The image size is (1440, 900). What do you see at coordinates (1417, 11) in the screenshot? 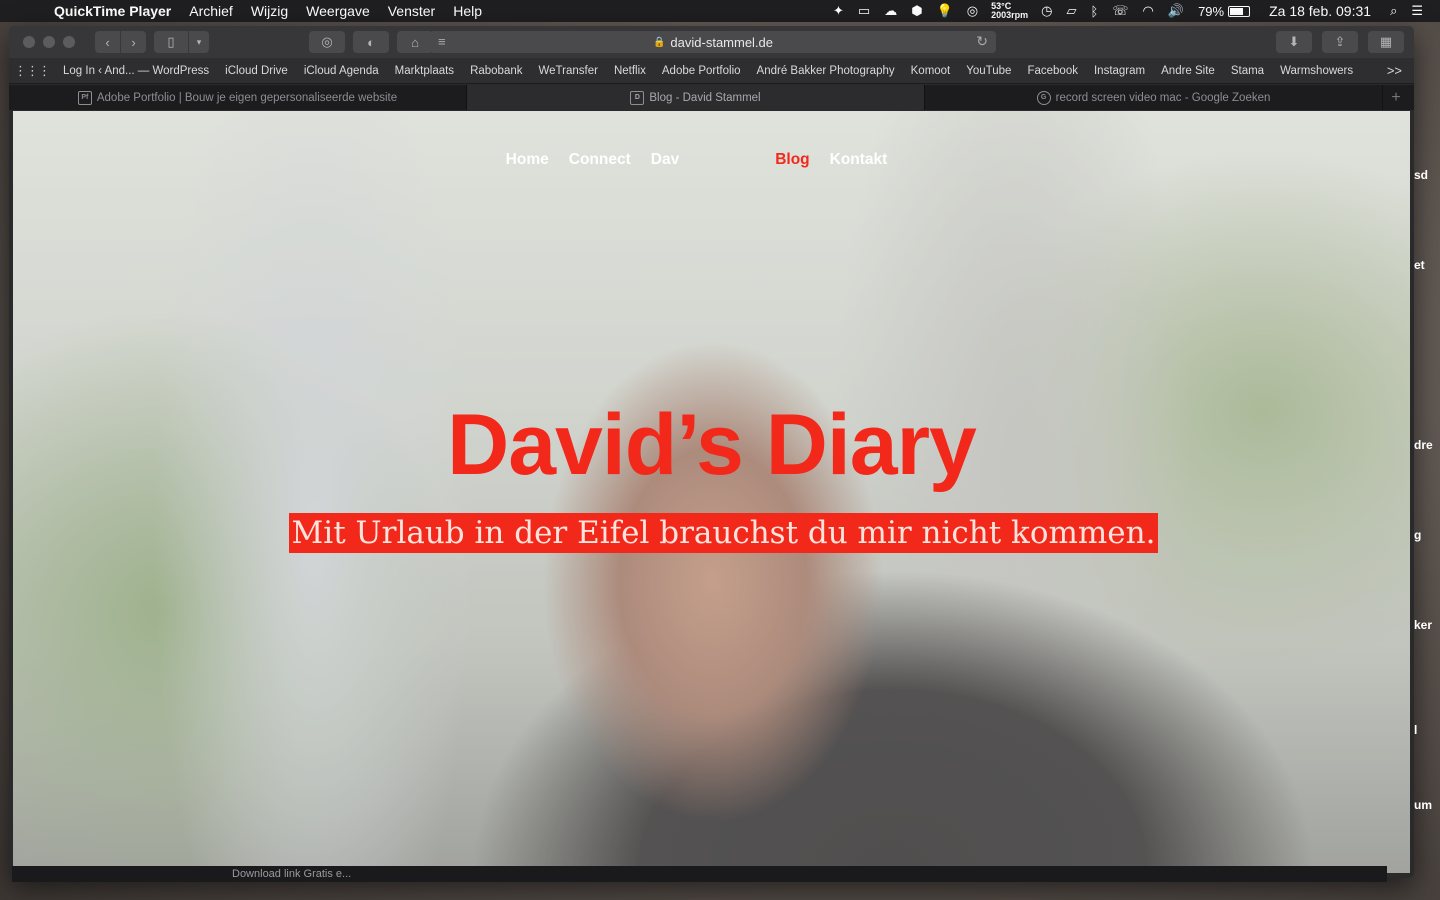
I see `notification-center-icon: ☰` at bounding box center [1417, 11].